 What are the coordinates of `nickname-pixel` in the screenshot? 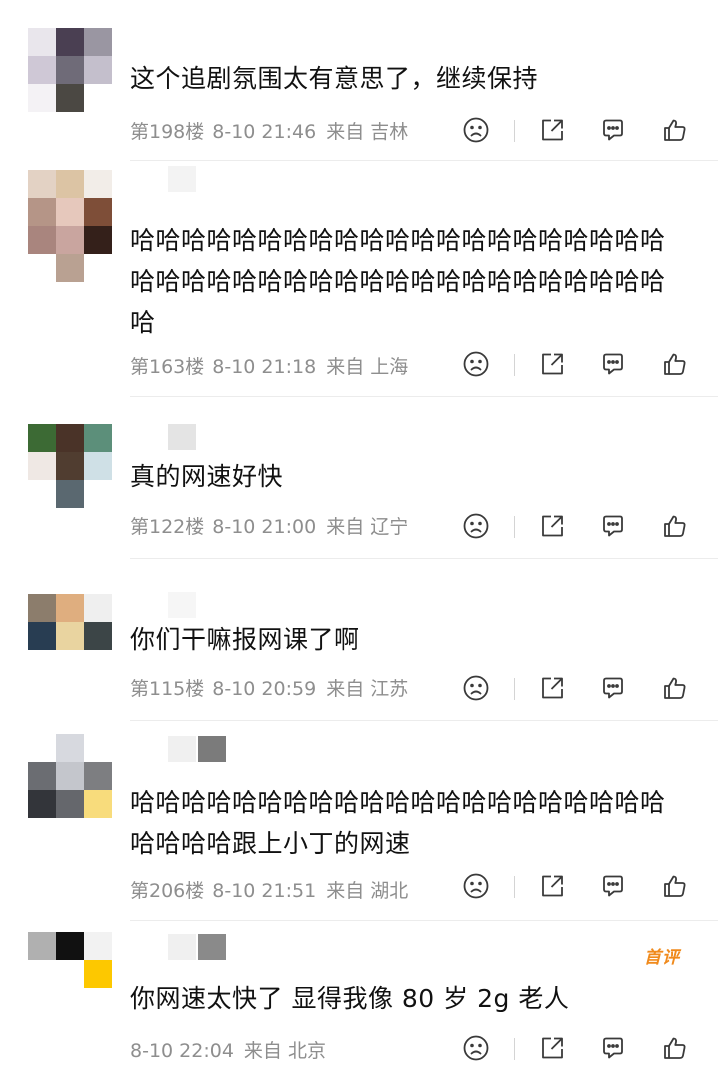 It's located at (182, 437).